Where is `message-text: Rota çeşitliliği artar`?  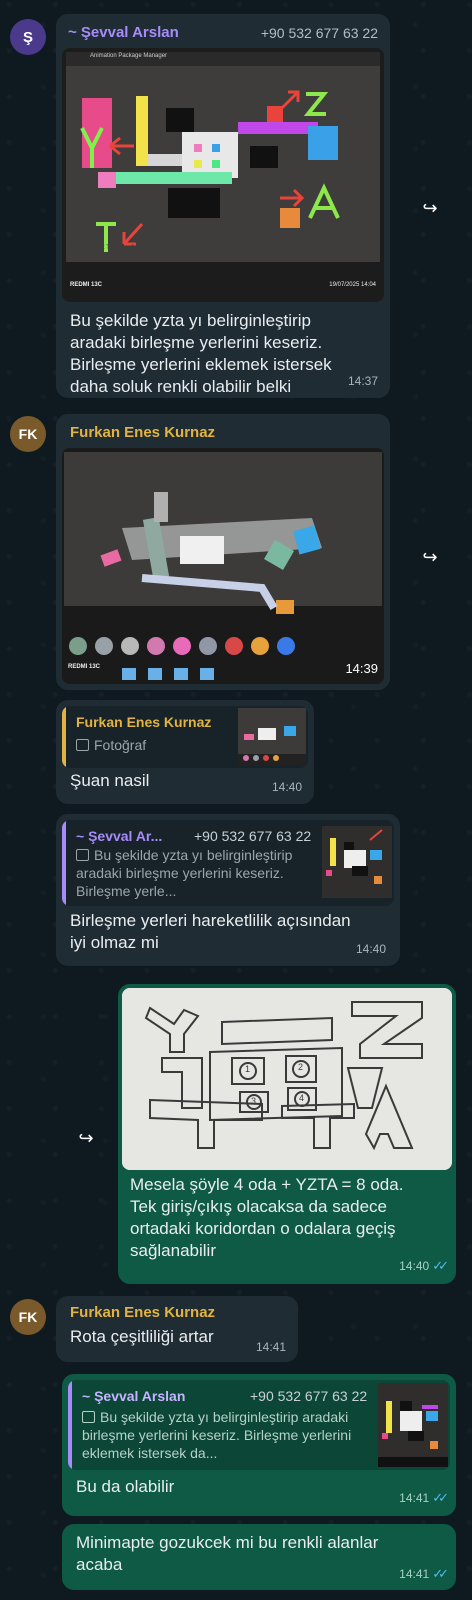 message-text: Rota çeşitliliği artar is located at coordinates (142, 1336).